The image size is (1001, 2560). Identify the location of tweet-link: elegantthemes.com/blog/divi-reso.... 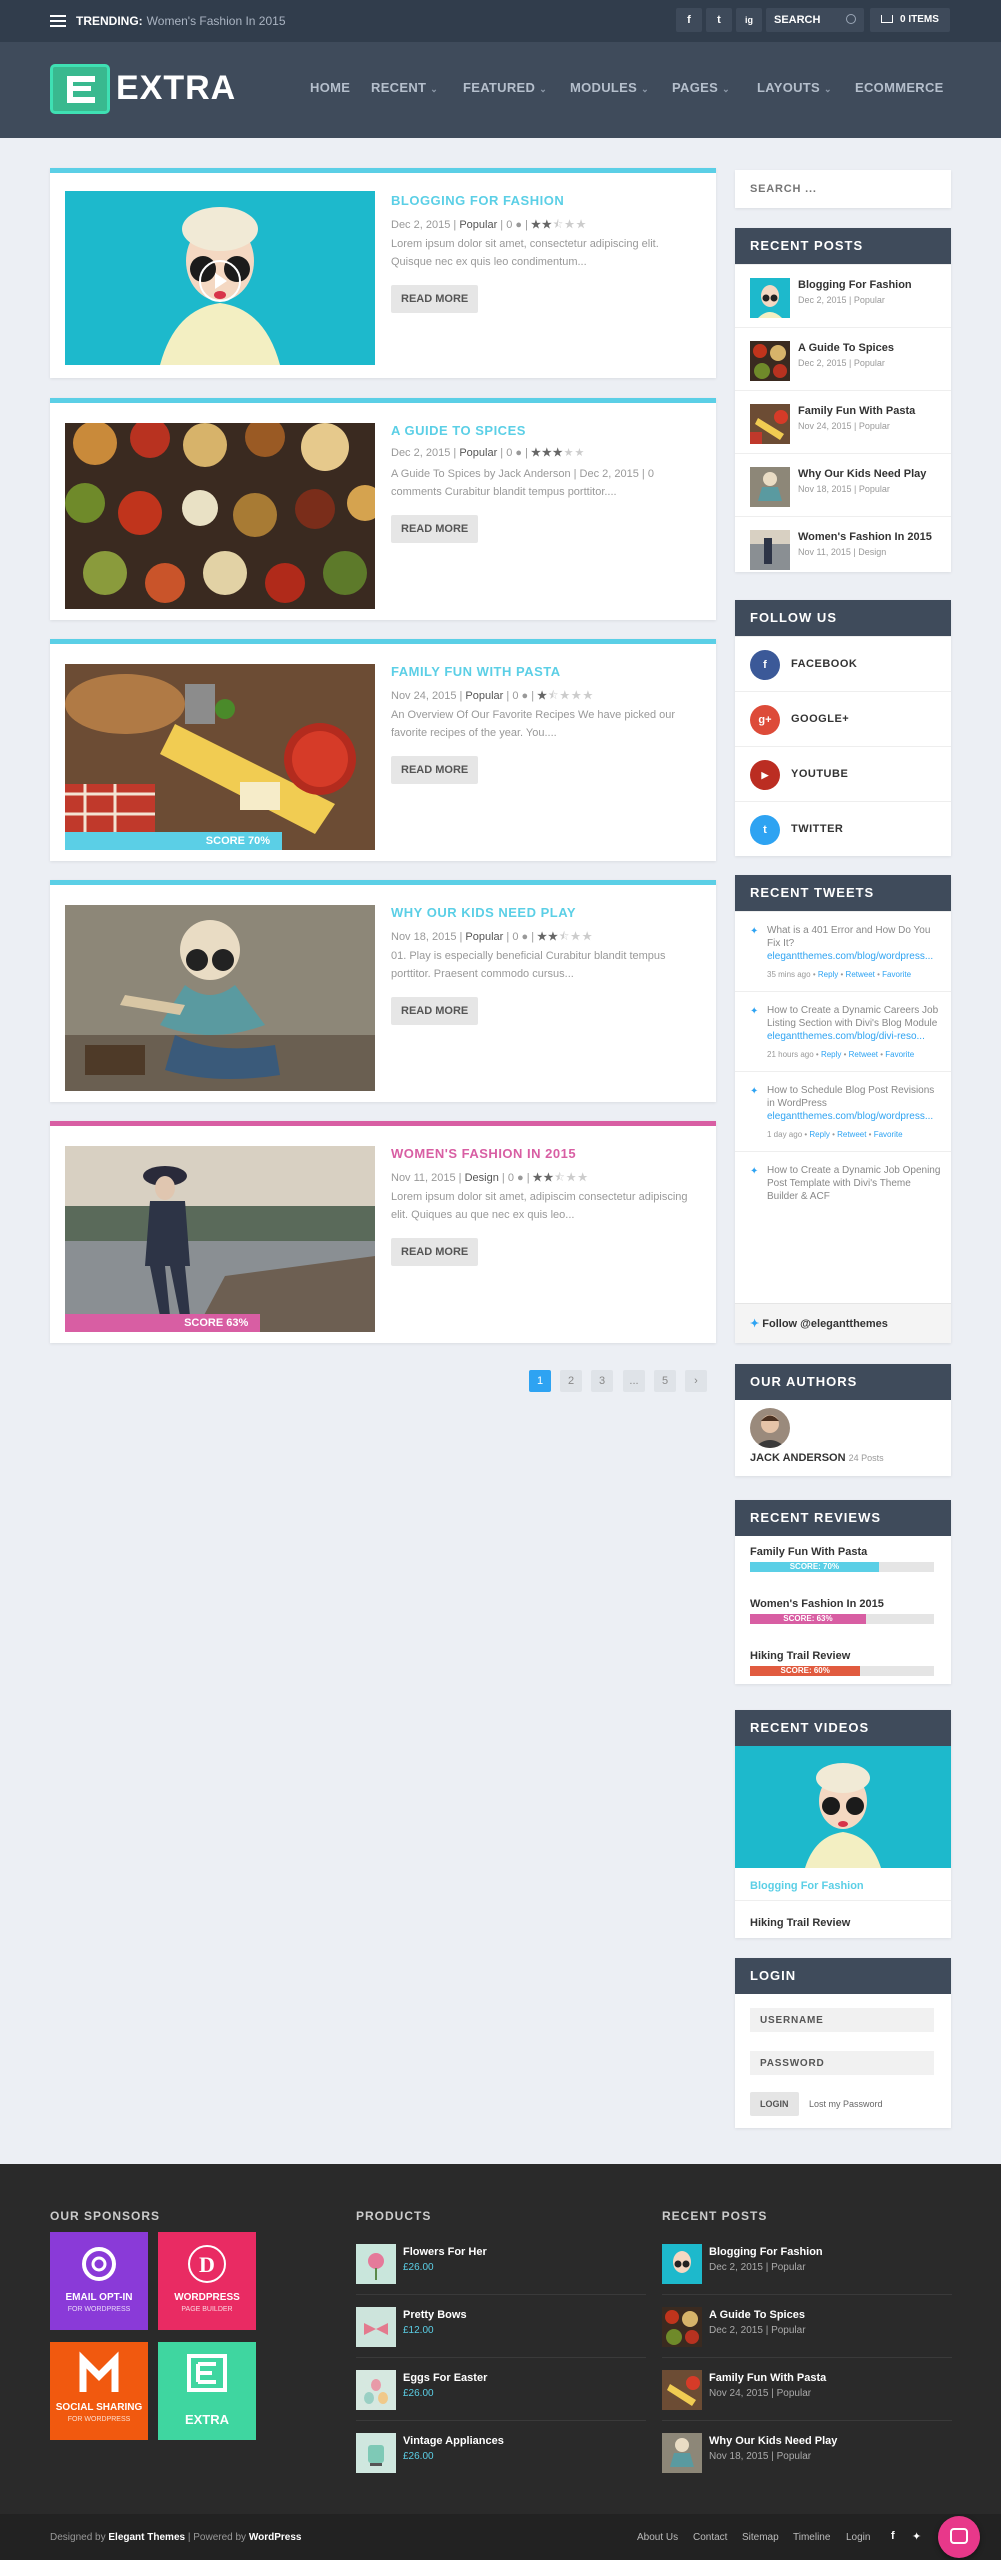
(854, 1036).